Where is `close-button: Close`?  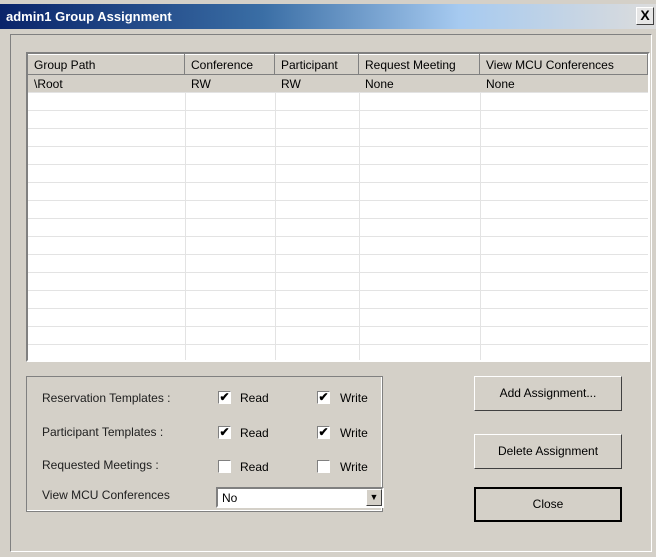
close-button: Close is located at coordinates (548, 504).